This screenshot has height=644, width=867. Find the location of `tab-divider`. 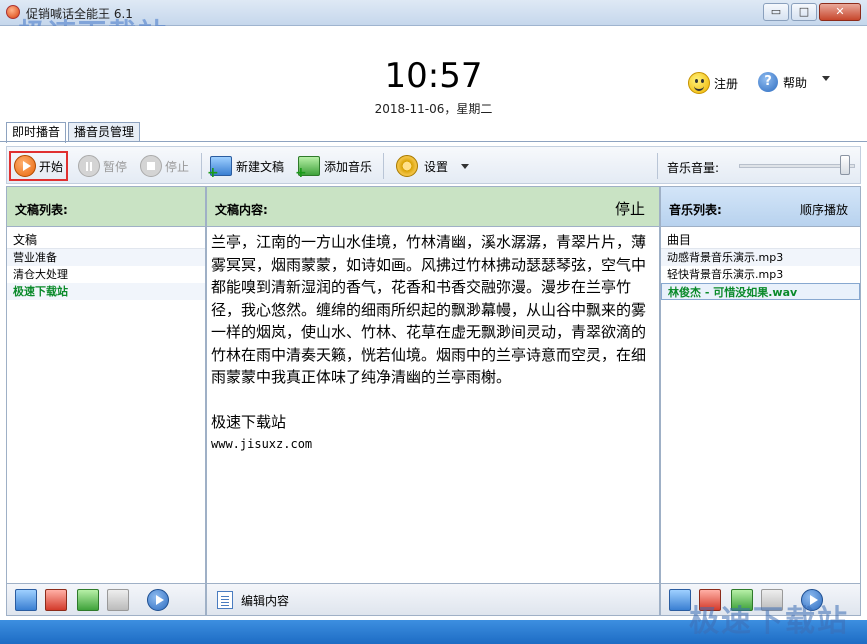

tab-divider is located at coordinates (433, 141).